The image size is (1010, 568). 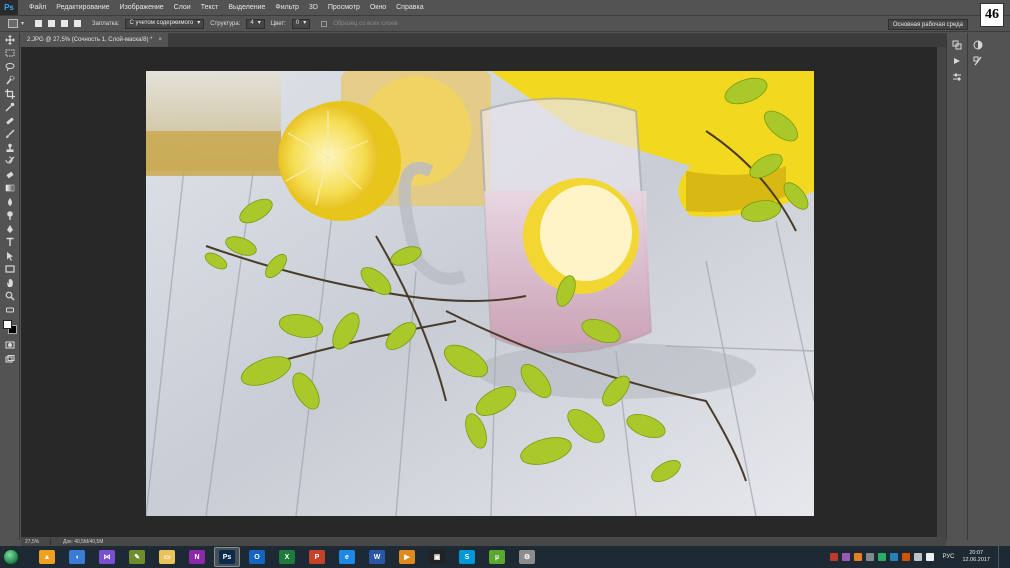 What do you see at coordinates (894, 557) in the screenshot?
I see `bluetooth-icon` at bounding box center [894, 557].